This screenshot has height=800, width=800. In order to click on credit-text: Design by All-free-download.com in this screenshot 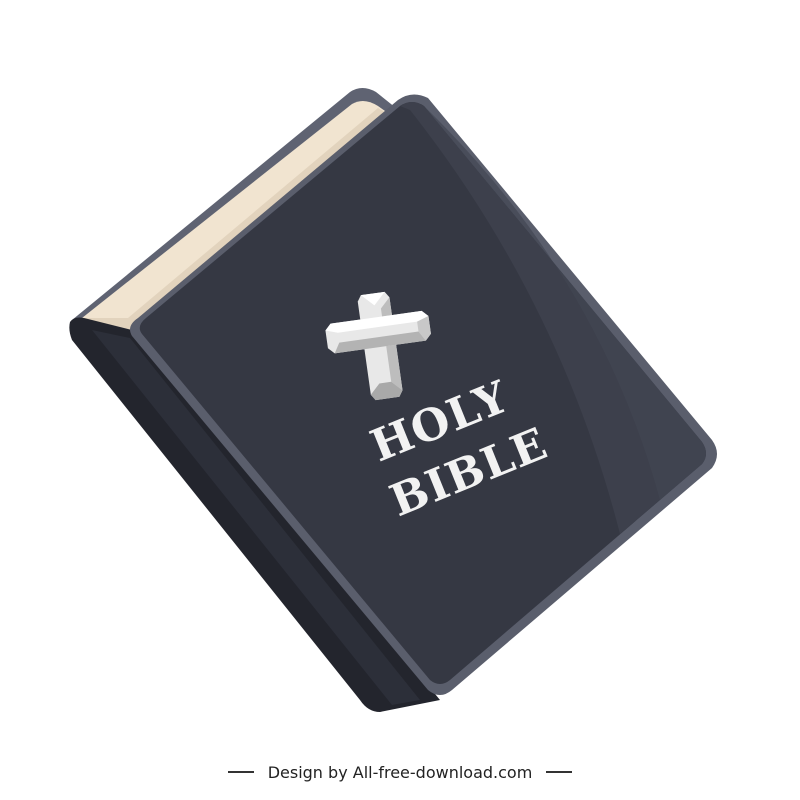, I will do `click(400, 772)`.